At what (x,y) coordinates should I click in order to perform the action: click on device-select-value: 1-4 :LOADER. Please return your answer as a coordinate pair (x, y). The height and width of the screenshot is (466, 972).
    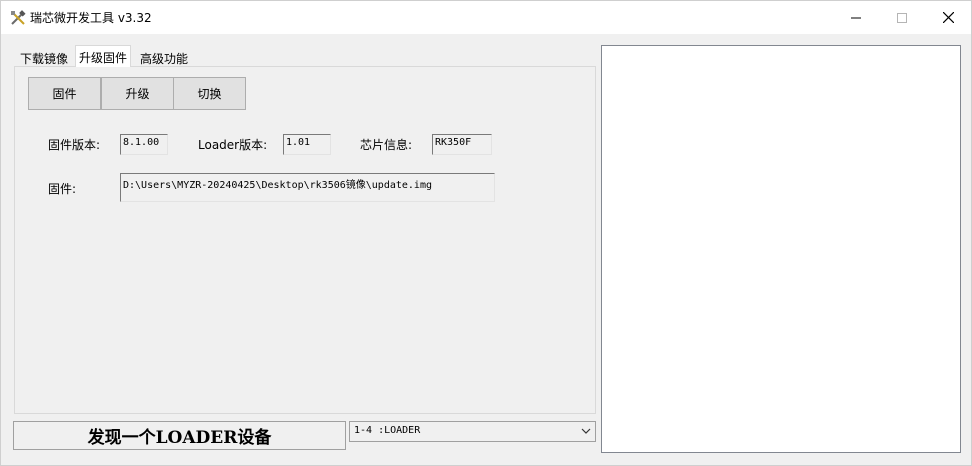
    Looking at the image, I should click on (387, 430).